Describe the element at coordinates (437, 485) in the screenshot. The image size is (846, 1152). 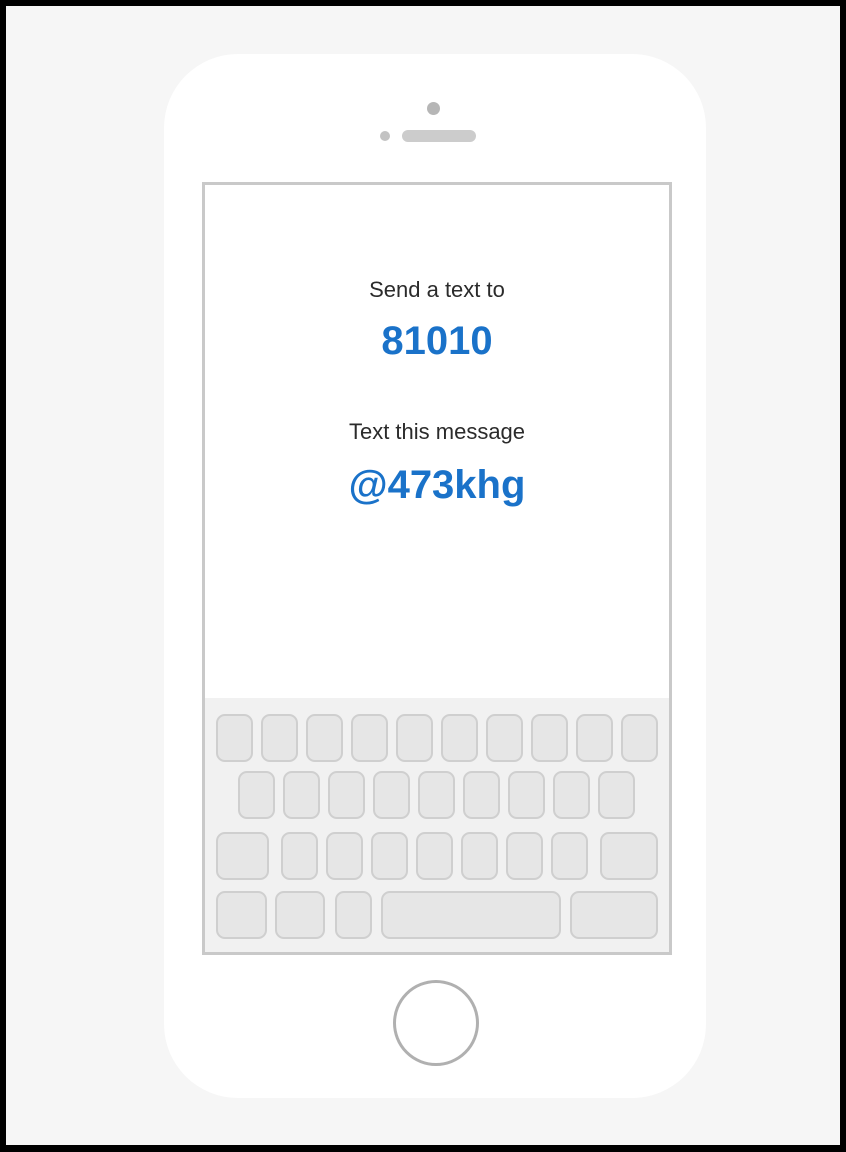
I see `message-code: @473khg` at that location.